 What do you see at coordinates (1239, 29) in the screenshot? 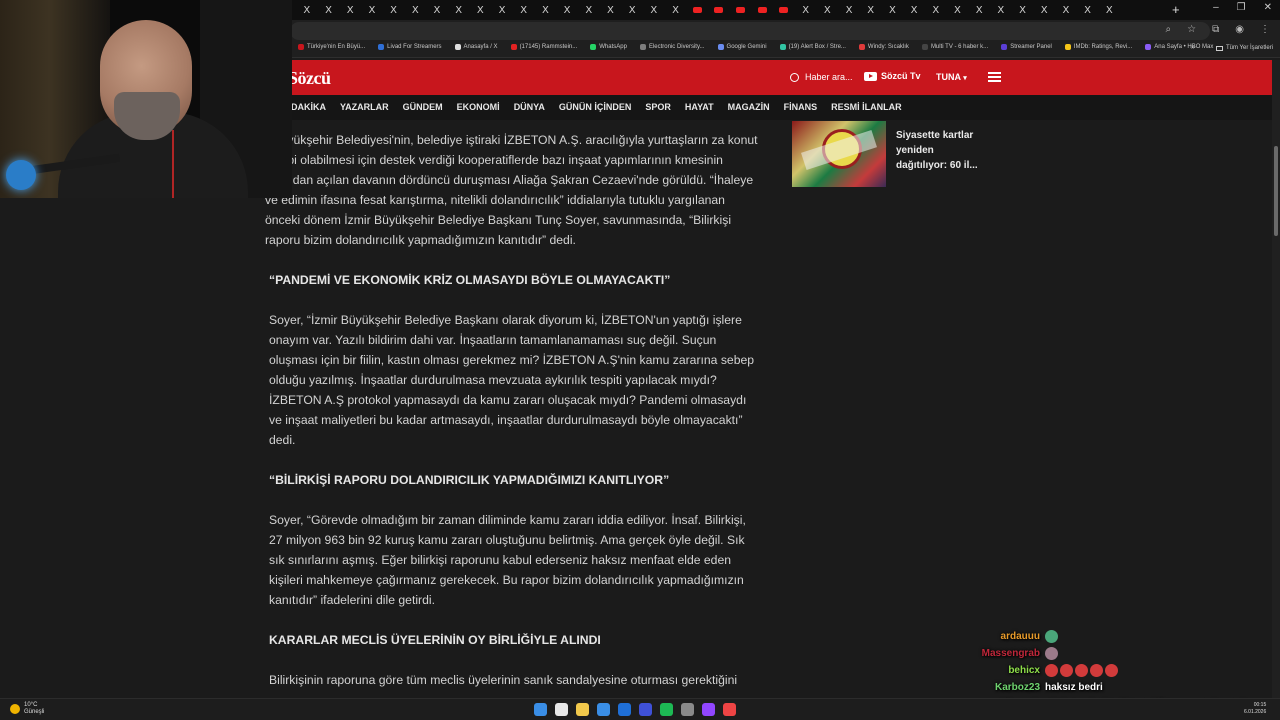
I see `profile-icon: ◉` at bounding box center [1239, 29].